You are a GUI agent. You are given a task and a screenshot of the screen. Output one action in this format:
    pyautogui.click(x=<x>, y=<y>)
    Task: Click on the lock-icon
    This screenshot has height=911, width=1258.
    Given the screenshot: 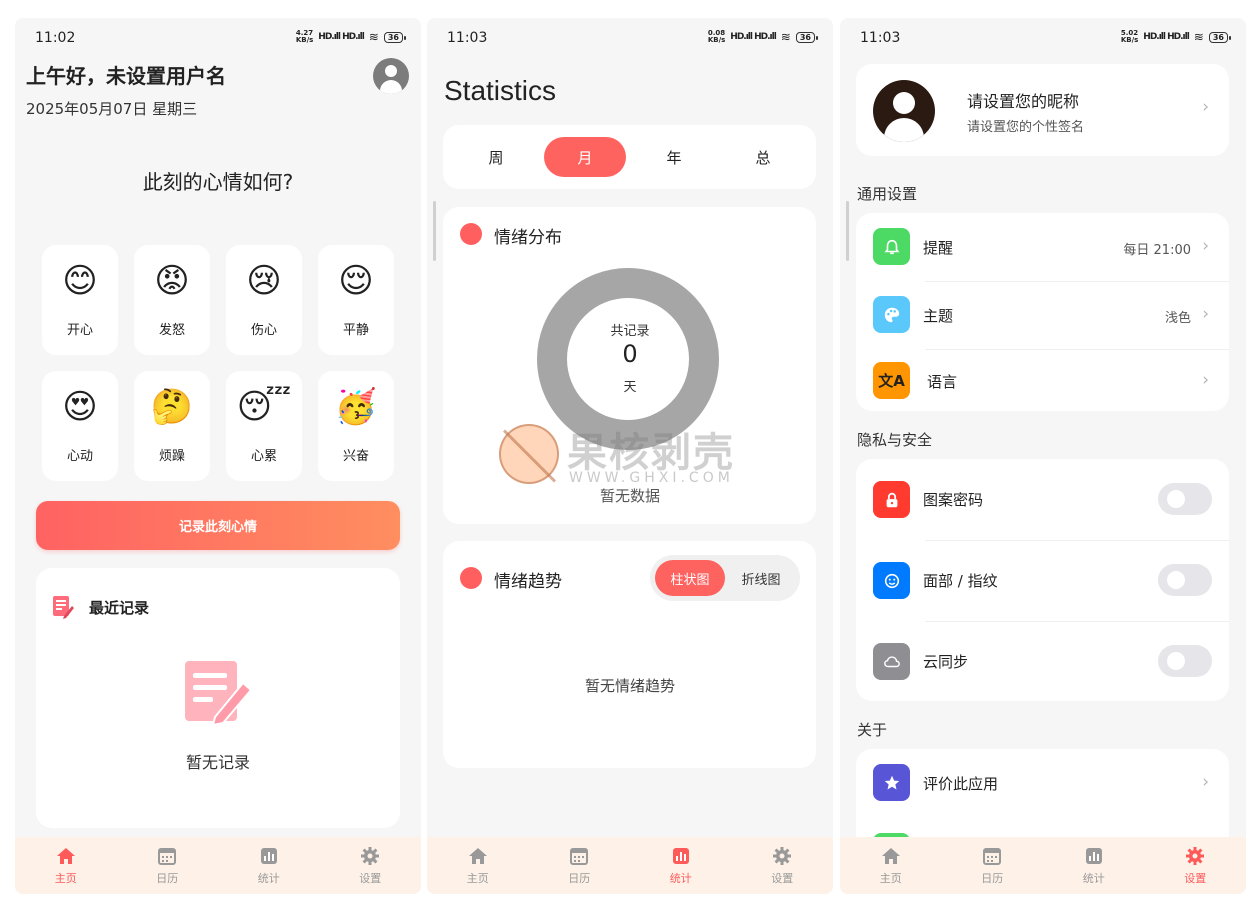 What is the action you would take?
    pyautogui.click(x=891, y=499)
    